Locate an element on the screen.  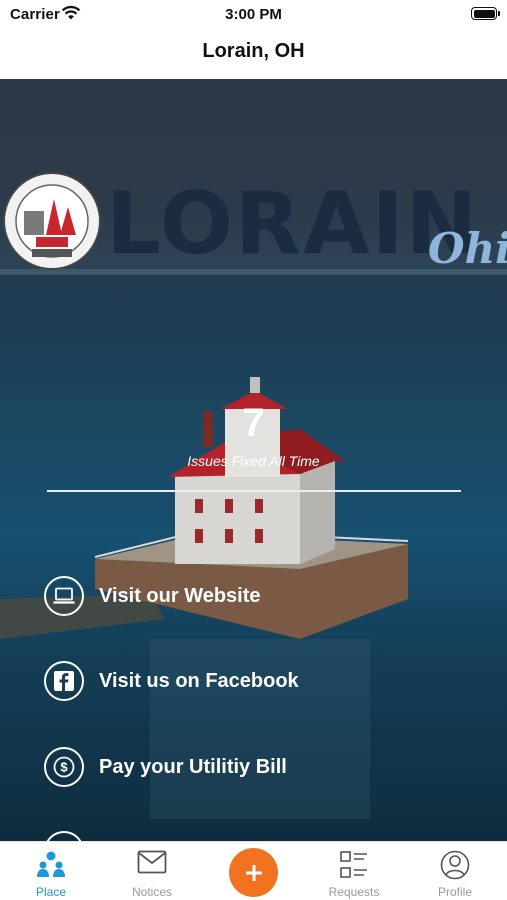
clock: 3:00 PM is located at coordinates (253, 14).